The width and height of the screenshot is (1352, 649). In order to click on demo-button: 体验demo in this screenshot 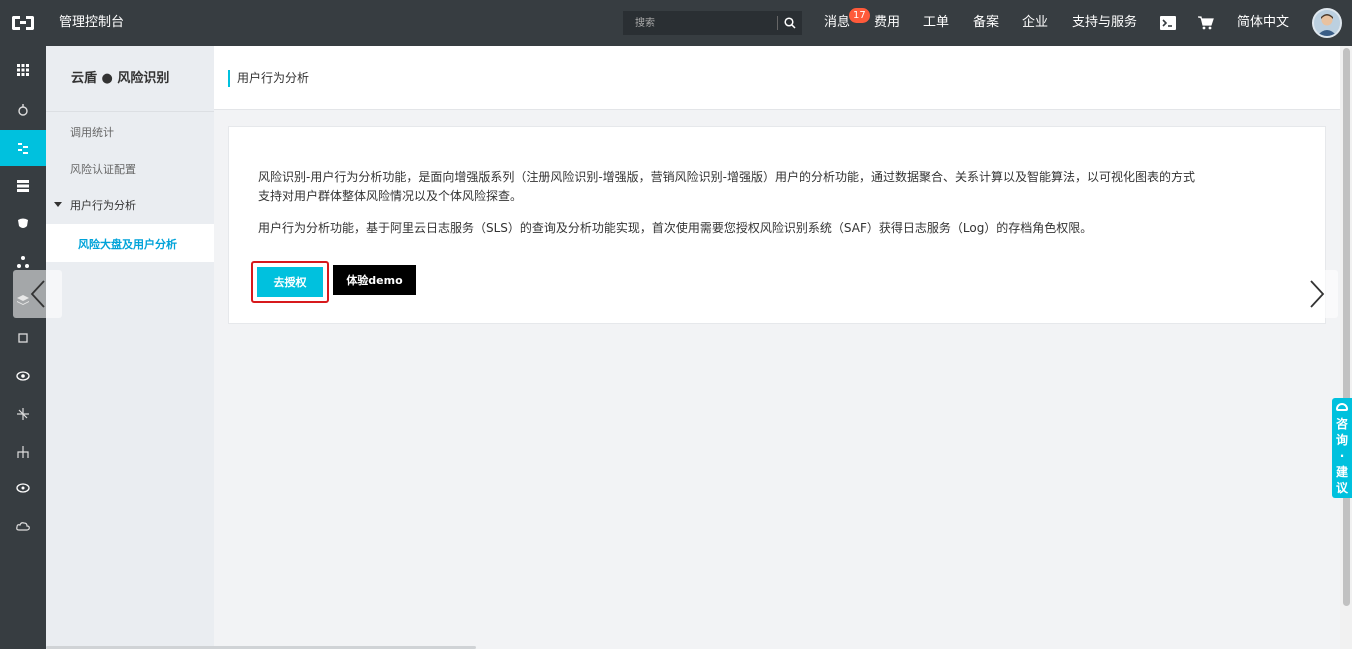, I will do `click(374, 280)`.